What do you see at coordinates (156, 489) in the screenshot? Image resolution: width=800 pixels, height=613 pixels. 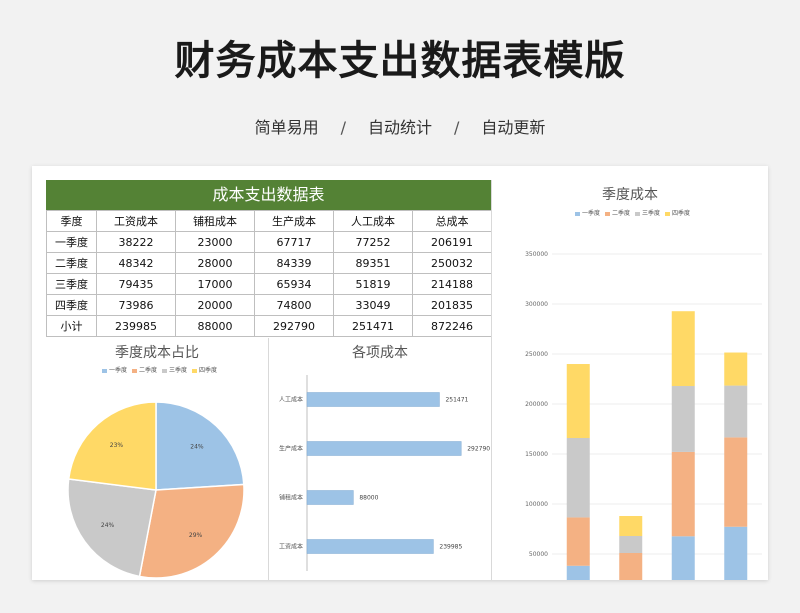 I see `pie-chart: 24% 29% 24% 23%` at bounding box center [156, 489].